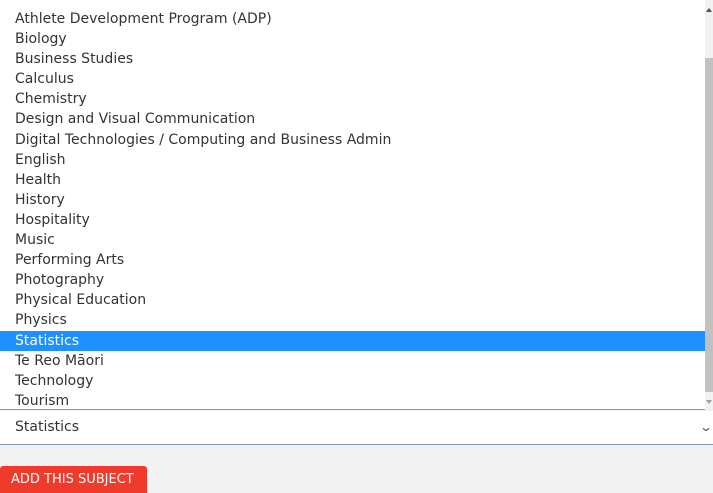 The height and width of the screenshot is (493, 713). What do you see at coordinates (352, 361) in the screenshot?
I see `dropdown-option: Te Reo Māori` at bounding box center [352, 361].